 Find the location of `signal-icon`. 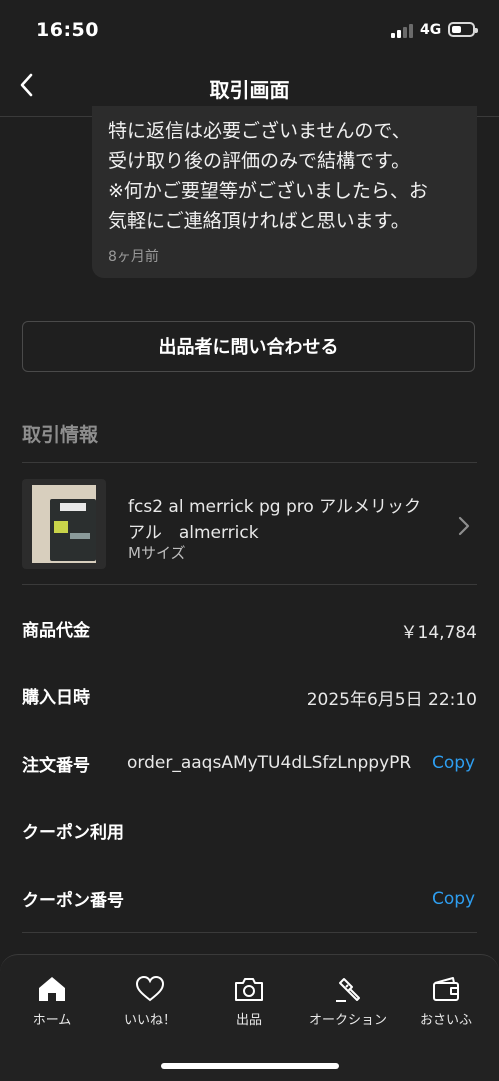

signal-icon is located at coordinates (402, 31).